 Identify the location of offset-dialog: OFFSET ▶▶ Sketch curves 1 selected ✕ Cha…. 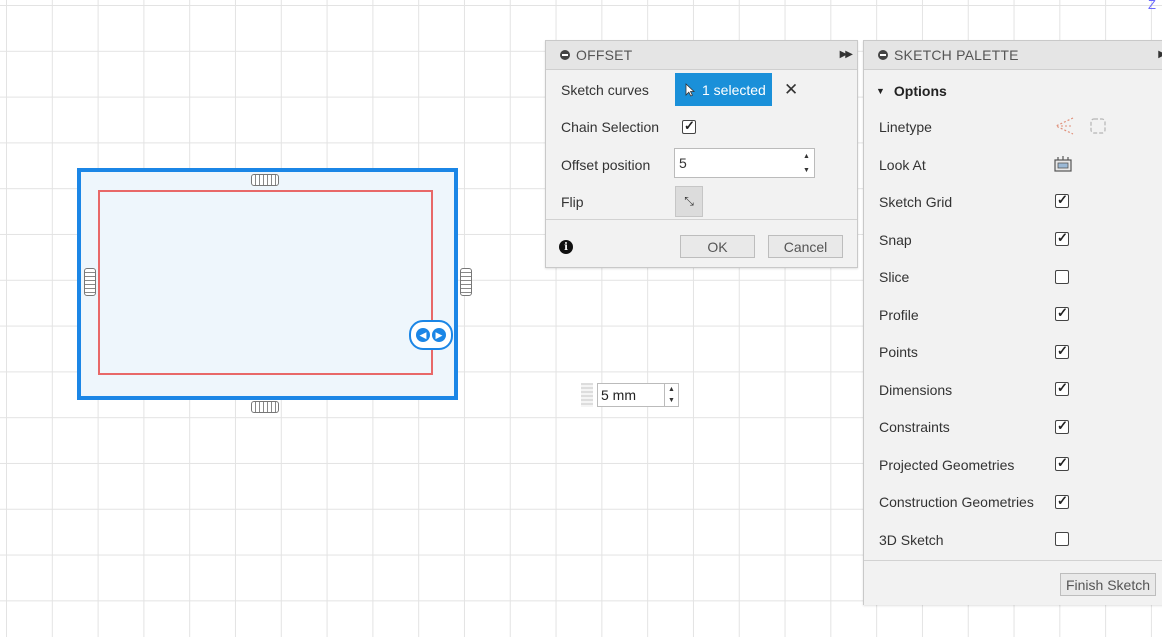
(701, 154).